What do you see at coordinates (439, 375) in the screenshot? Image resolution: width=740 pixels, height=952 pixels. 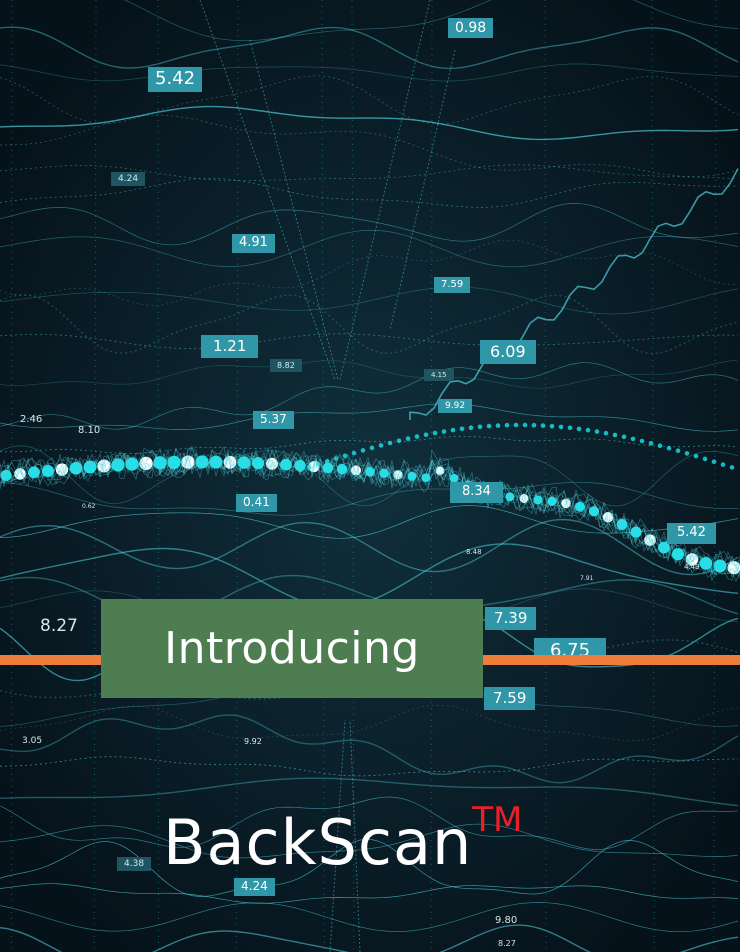 I see `value-label: 4.15` at bounding box center [439, 375].